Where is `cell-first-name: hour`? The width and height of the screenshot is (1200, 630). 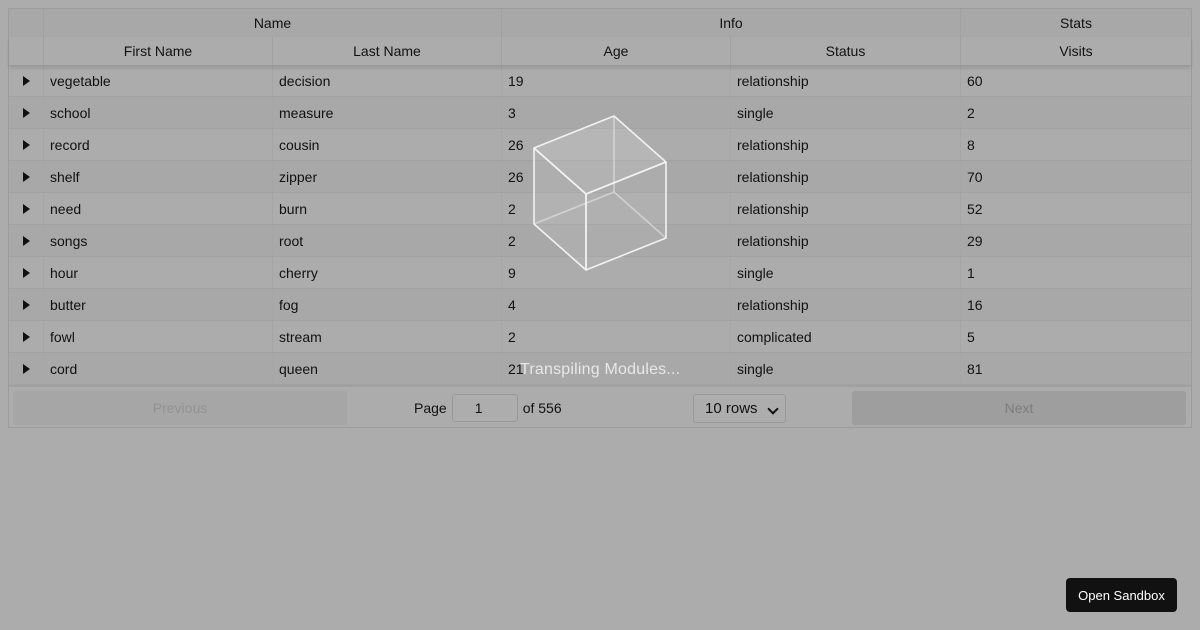
cell-first-name: hour is located at coordinates (158, 272).